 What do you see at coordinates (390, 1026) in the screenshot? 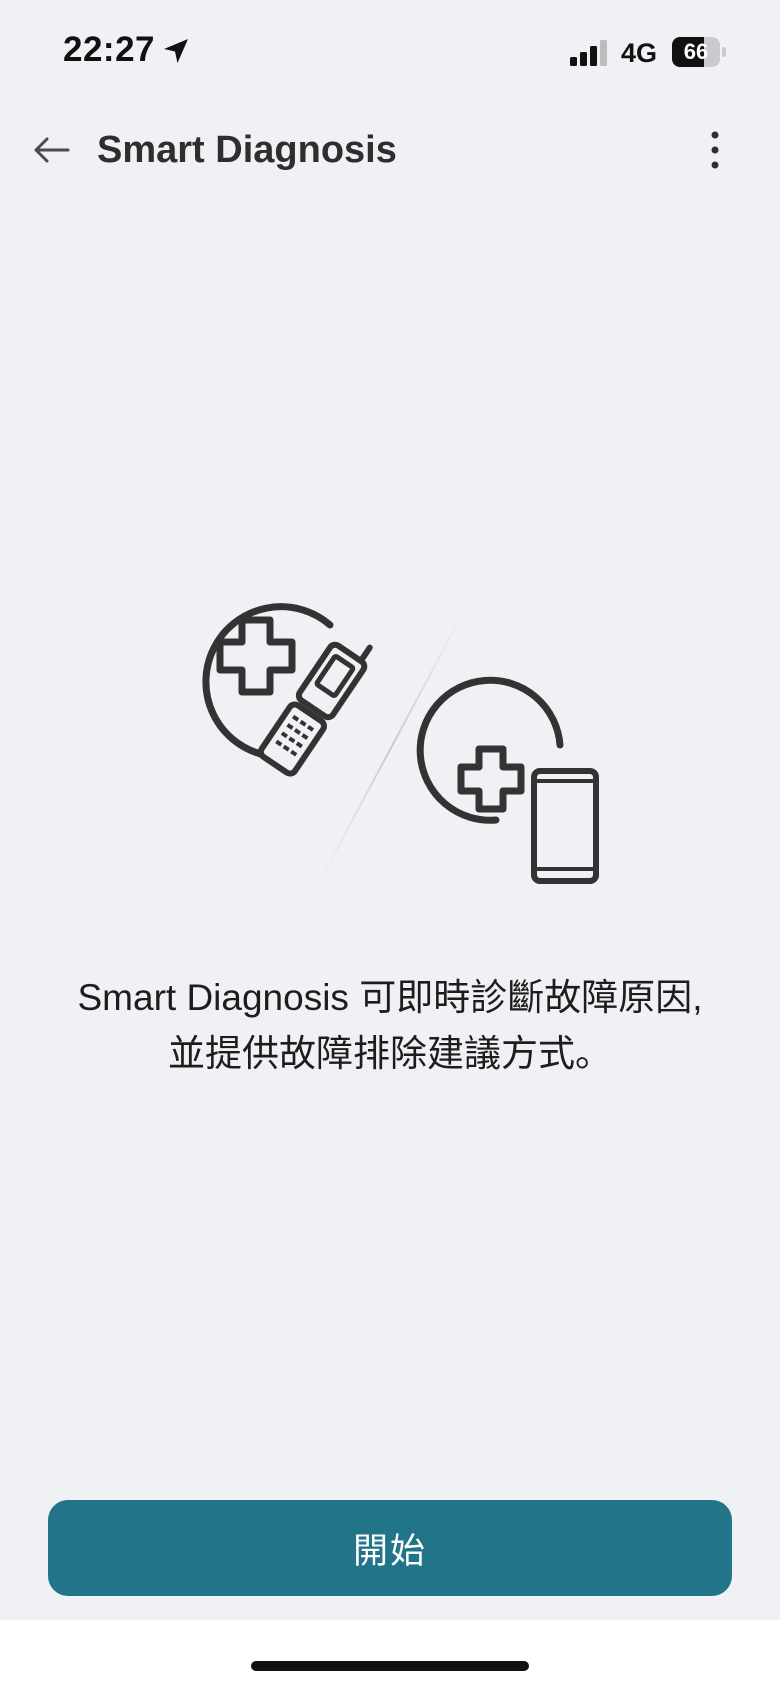
I see `description-text: Smart Diagnosis 可即時診斷故障原因, 並提供故障排除建議方式。` at bounding box center [390, 1026].